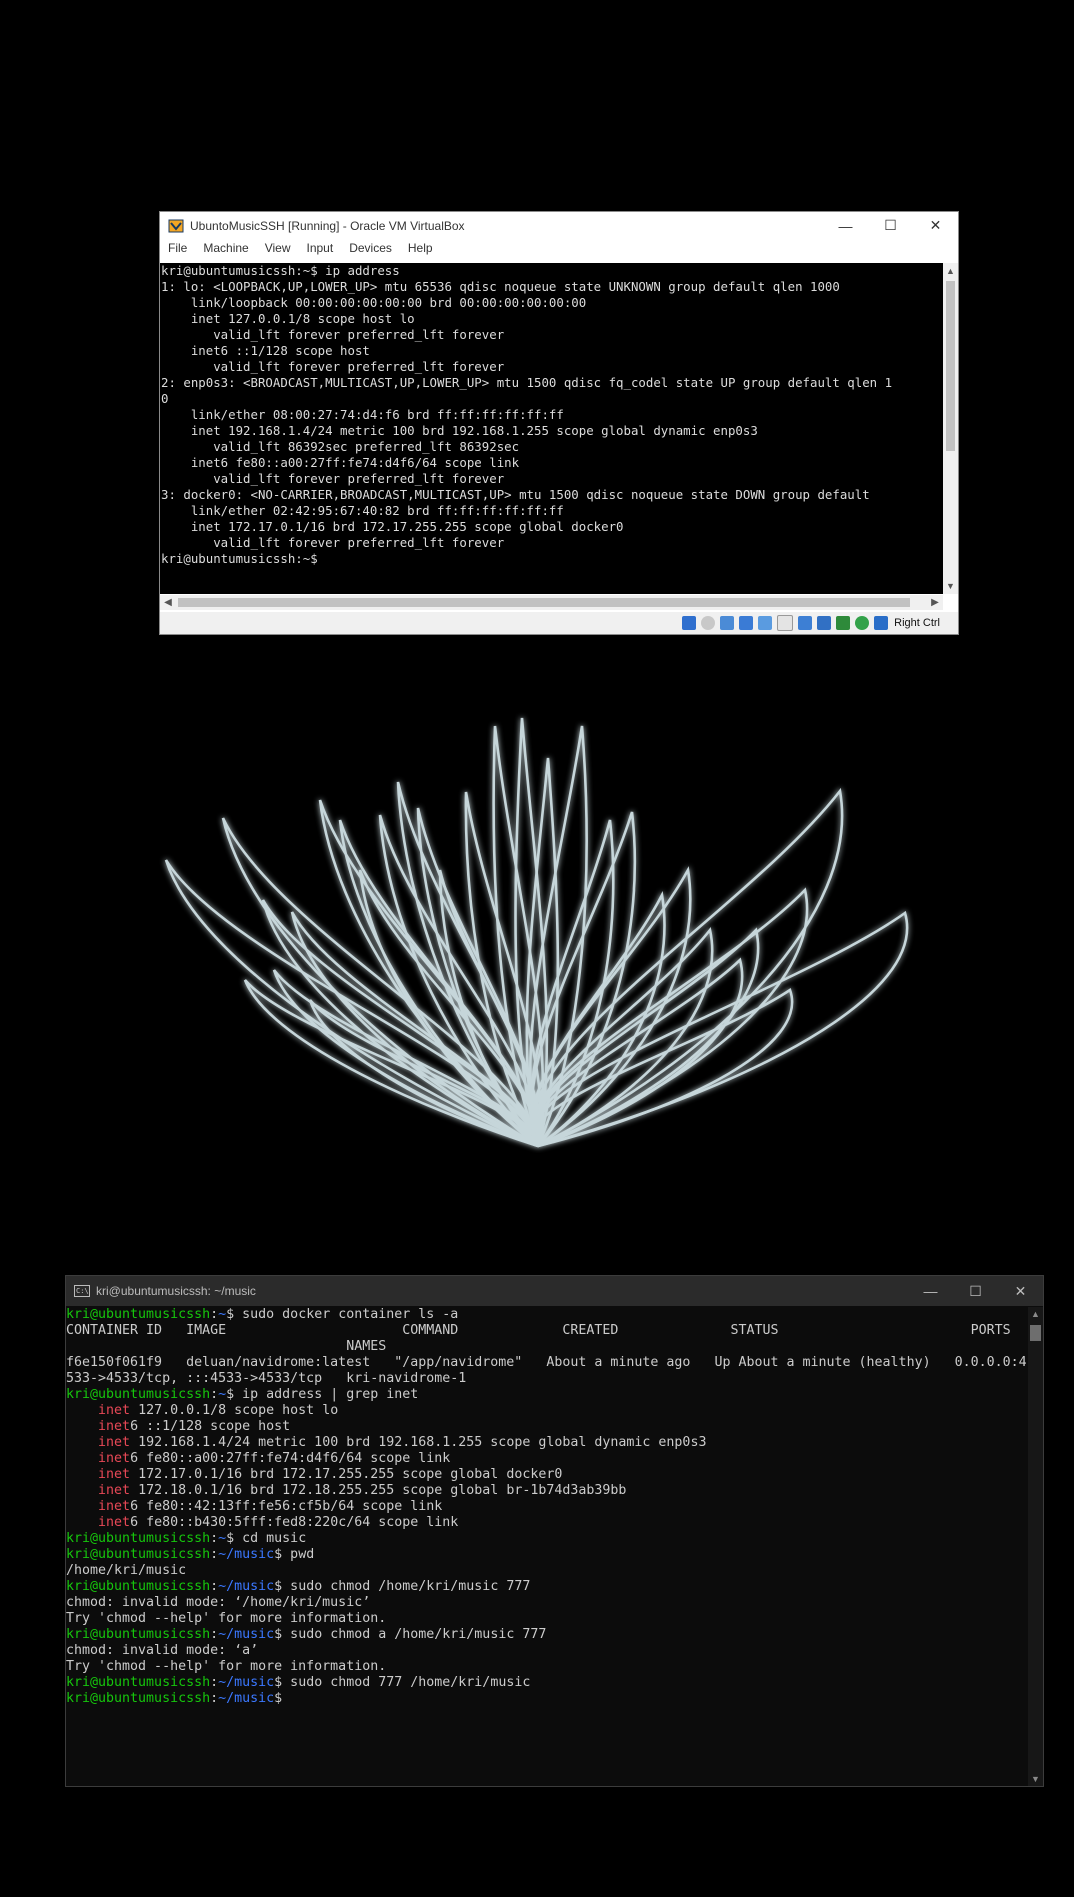  Describe the element at coordinates (708, 623) in the screenshot. I see `optical-drive-icon` at that location.